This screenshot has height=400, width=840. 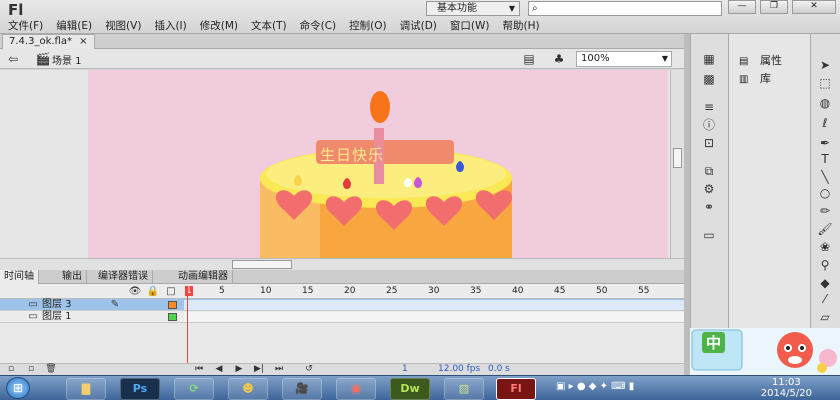 What do you see at coordinates (342, 264) in the screenshot?
I see `horizontal-scrollbar` at bounding box center [342, 264].